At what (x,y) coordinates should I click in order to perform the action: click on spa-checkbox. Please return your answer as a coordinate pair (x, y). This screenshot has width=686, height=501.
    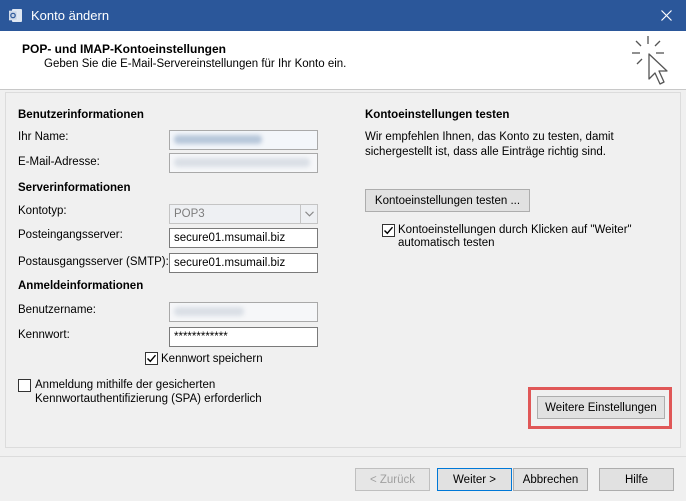
    Looking at the image, I should click on (24, 385).